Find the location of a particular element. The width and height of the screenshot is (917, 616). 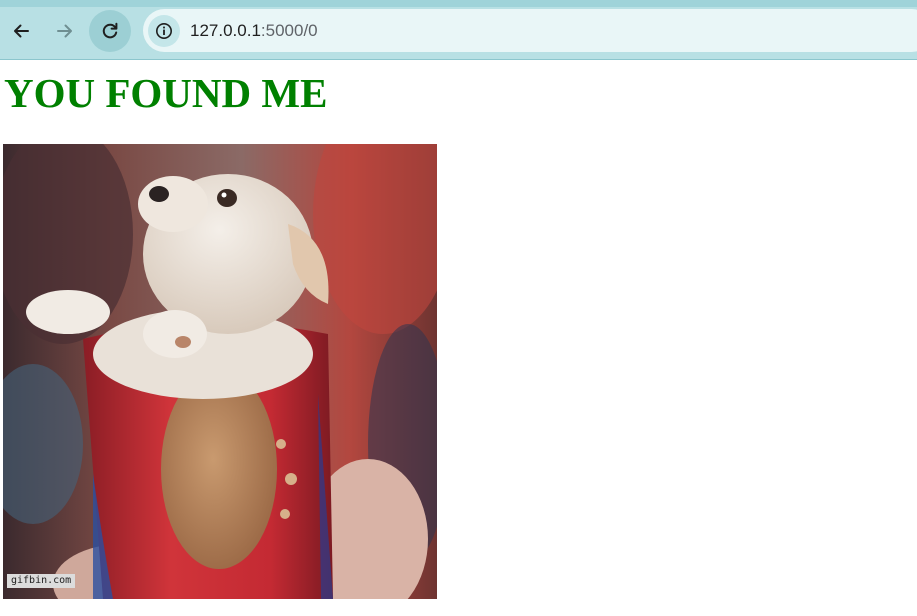

info-icon is located at coordinates (164, 31).